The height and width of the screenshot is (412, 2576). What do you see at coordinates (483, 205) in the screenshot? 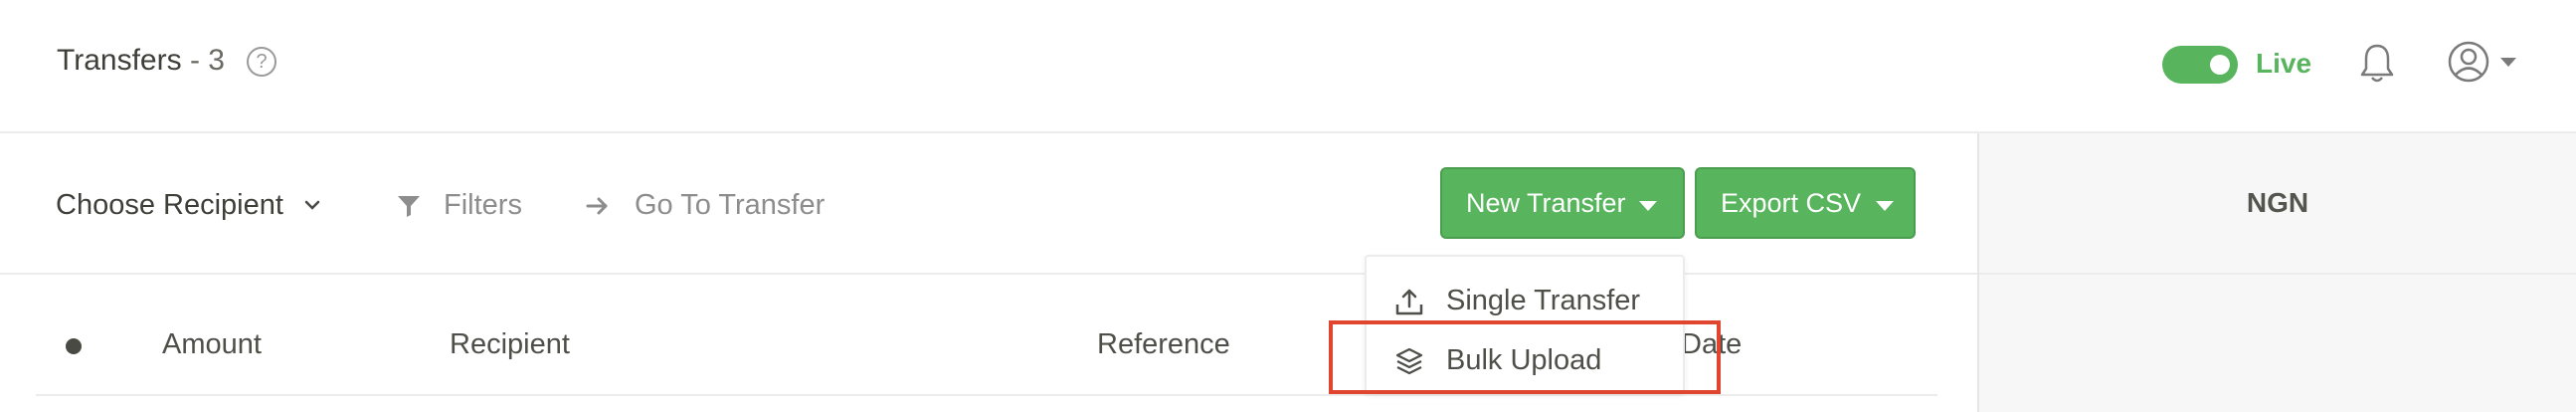
I see `filters-button: Filters` at bounding box center [483, 205].